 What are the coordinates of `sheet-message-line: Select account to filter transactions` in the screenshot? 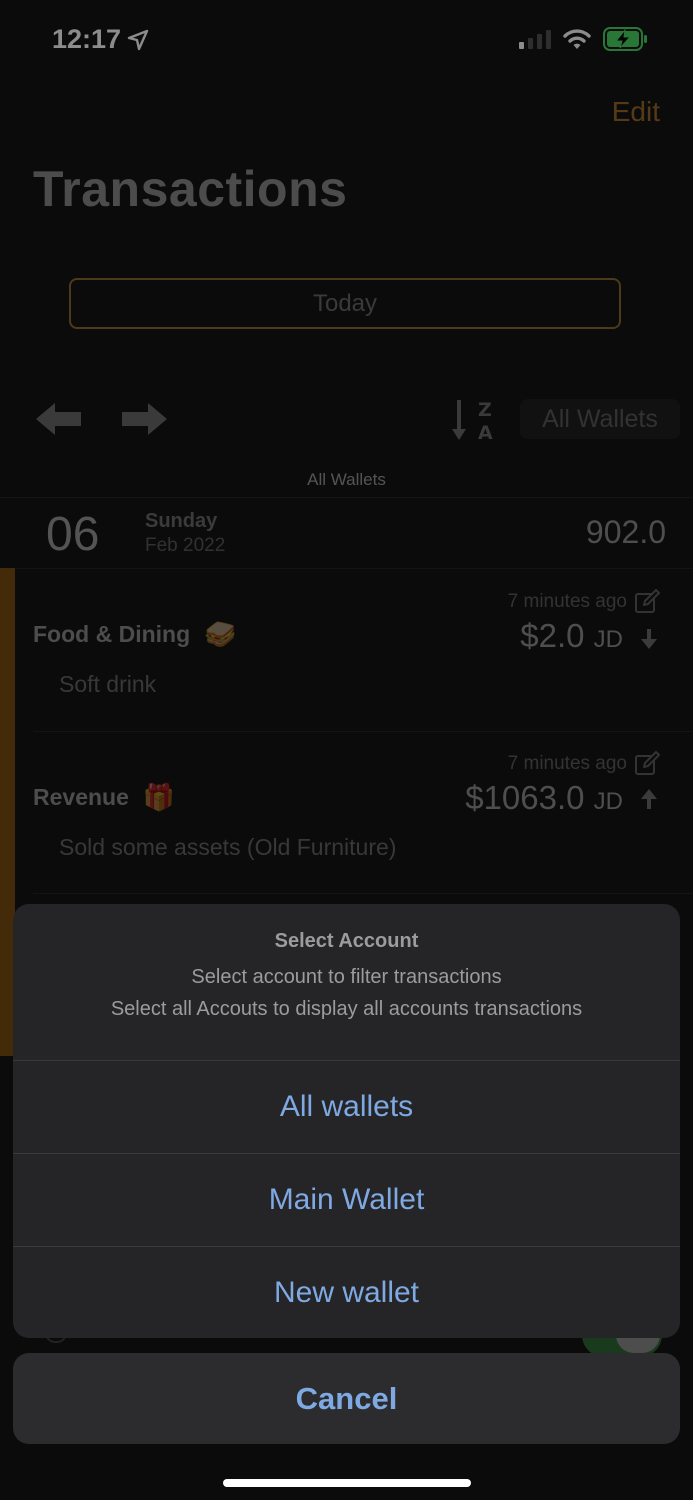 It's located at (346, 977).